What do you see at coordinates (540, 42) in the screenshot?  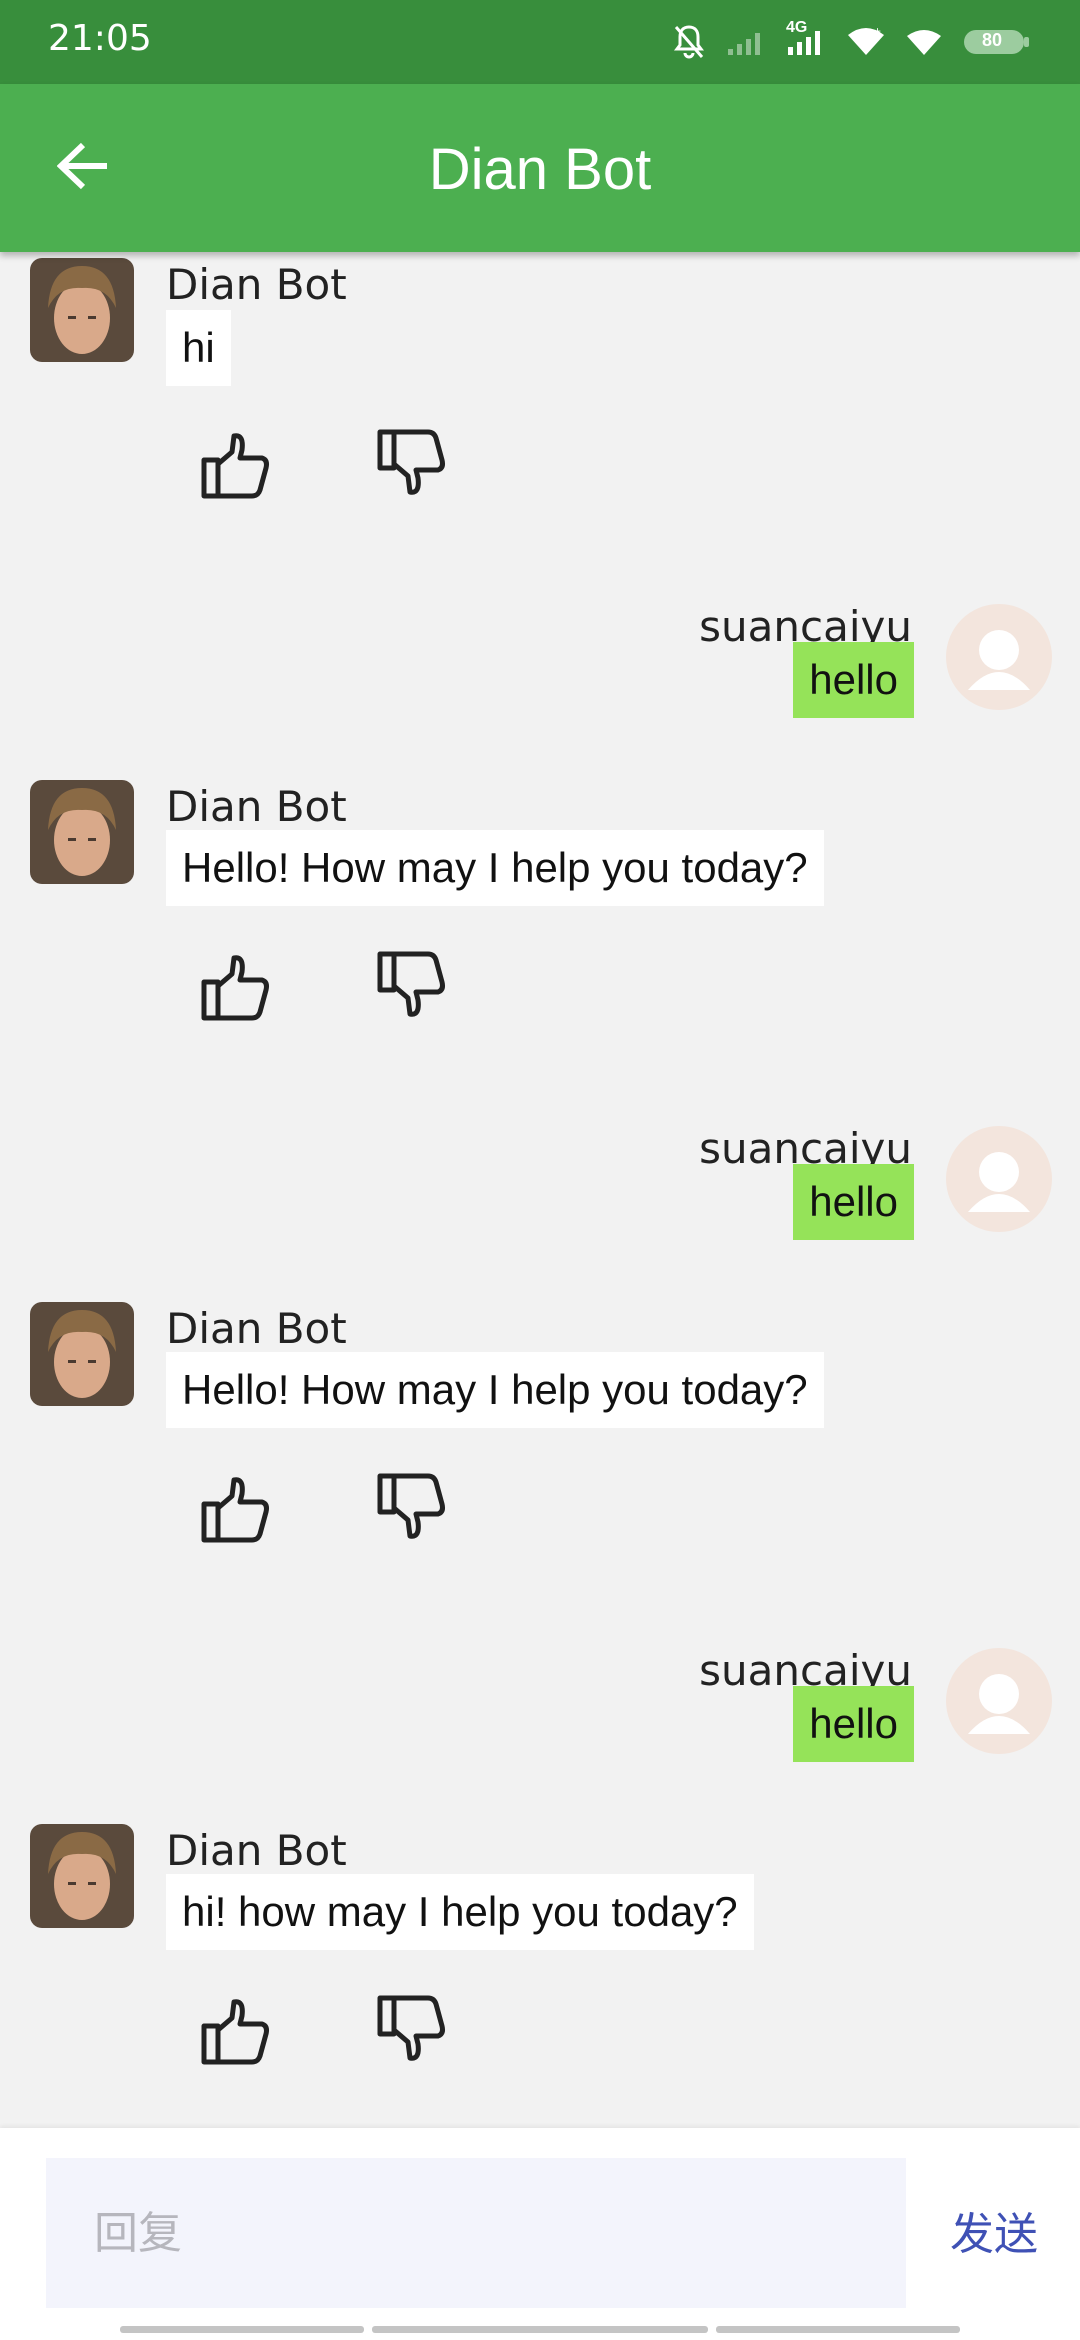 I see `status-bar: 21:05 4G + 80` at bounding box center [540, 42].